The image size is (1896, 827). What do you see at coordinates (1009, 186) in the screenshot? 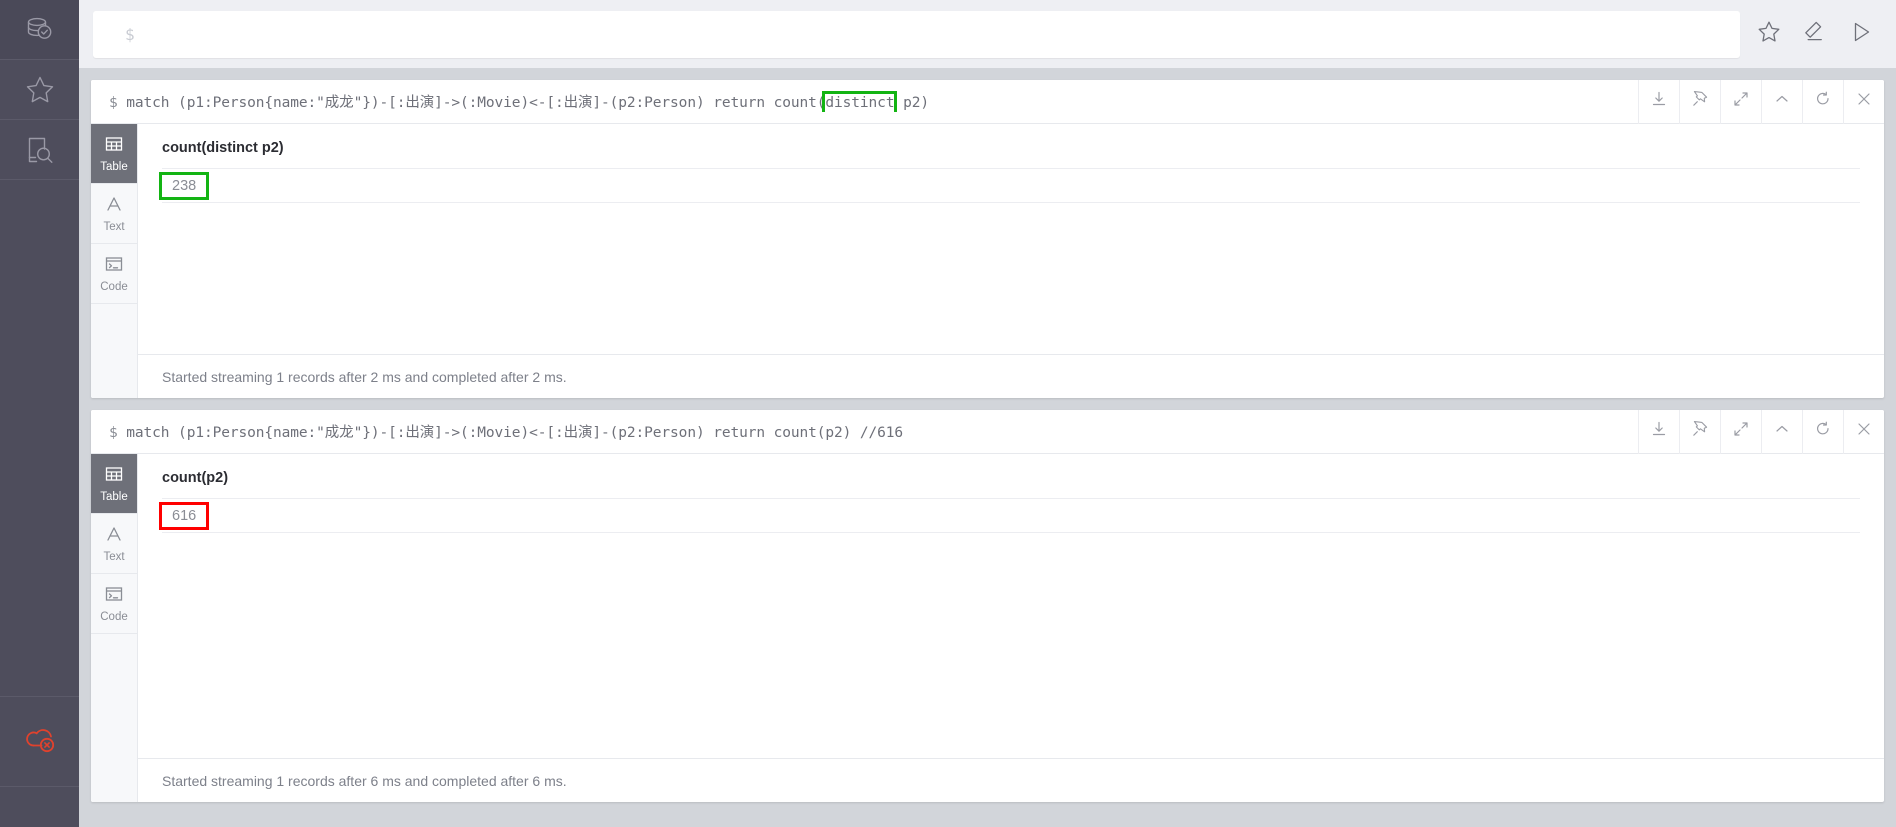
I see `table-row: 238` at bounding box center [1009, 186].